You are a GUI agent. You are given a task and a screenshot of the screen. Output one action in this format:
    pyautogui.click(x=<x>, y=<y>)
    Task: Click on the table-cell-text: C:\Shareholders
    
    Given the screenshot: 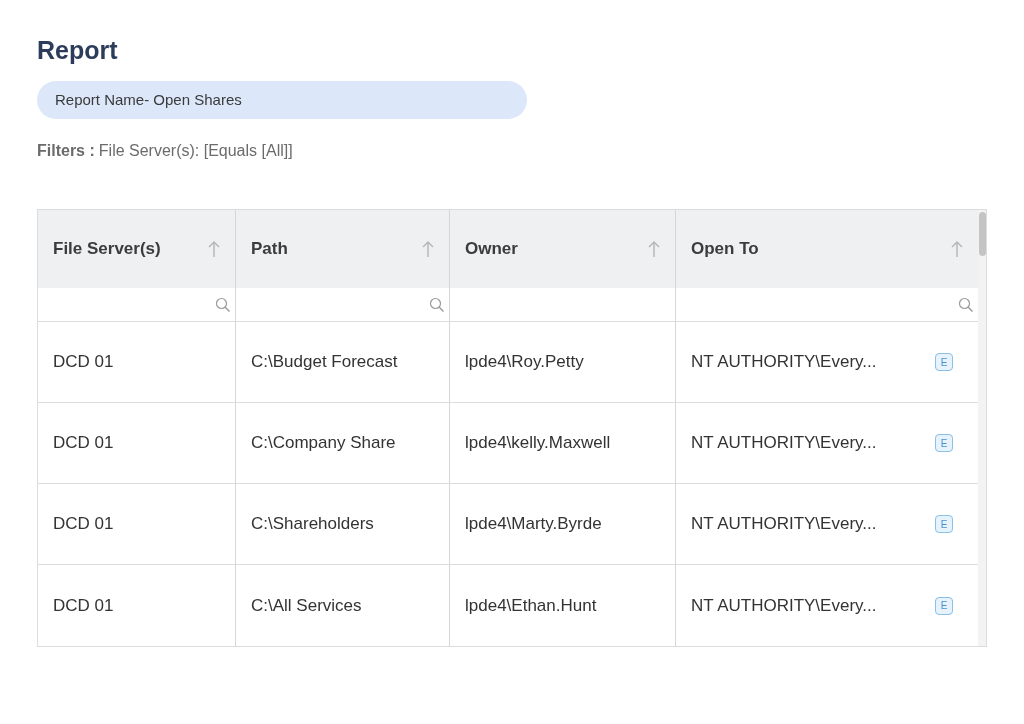 What is the action you would take?
    pyautogui.click(x=312, y=524)
    